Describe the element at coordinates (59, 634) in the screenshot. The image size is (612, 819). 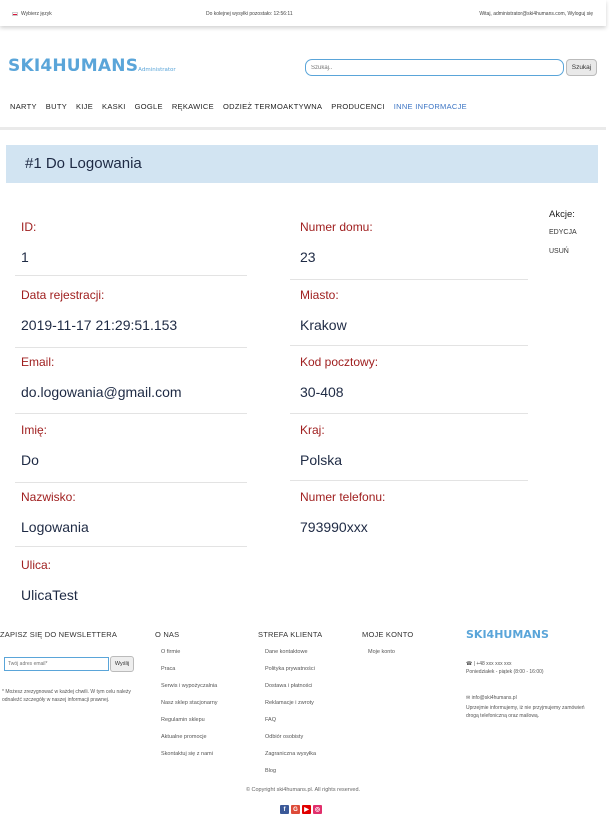
I see `newsletter-heading: ZAPISZ SIĘ DO NEWSLETTERA` at that location.